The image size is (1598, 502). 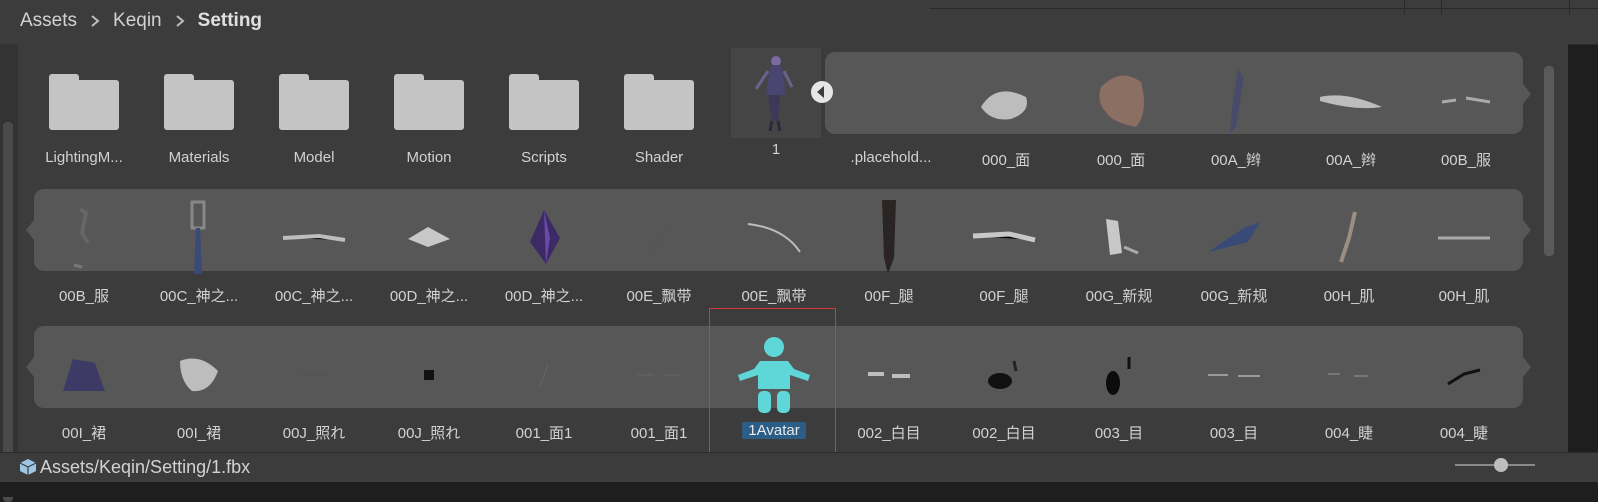 What do you see at coordinates (889, 433) in the screenshot?
I see `asset-label: 002_白目` at bounding box center [889, 433].